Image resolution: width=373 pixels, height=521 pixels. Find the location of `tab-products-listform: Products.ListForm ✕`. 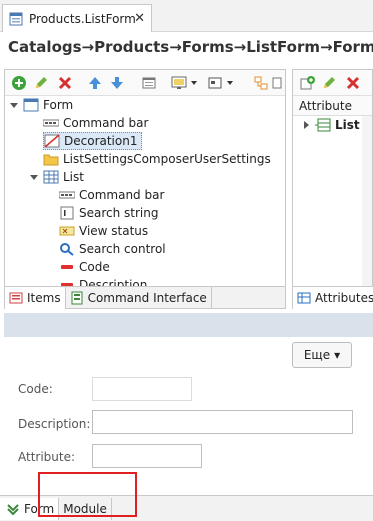

tab-products-listform: Products.ListForm ✕ is located at coordinates (77, 18).